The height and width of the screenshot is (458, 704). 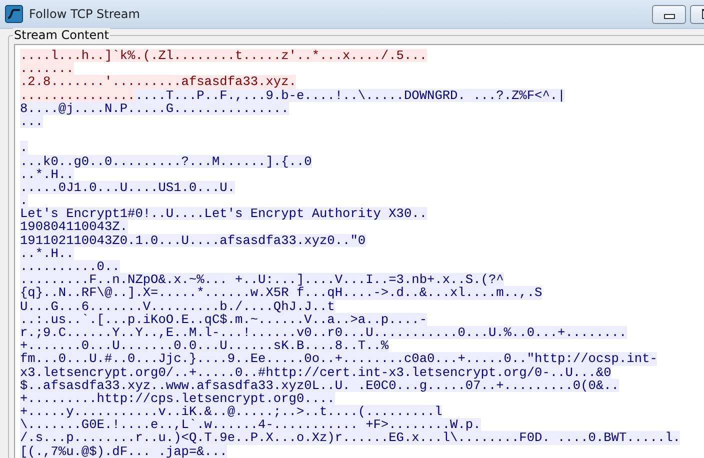 I want to click on server-data-text: 191102110043Z0.1.0...U....afsasdfa33.xyz0.."0, so click(x=193, y=240).